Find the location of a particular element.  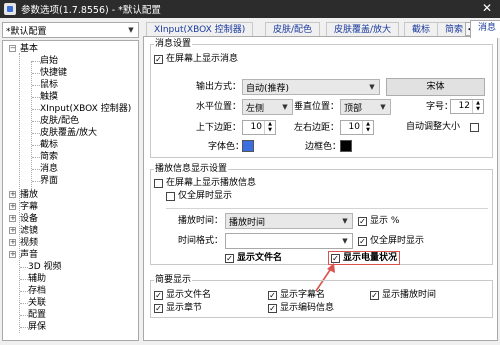

font-size-value: 12 is located at coordinates (464, 106).